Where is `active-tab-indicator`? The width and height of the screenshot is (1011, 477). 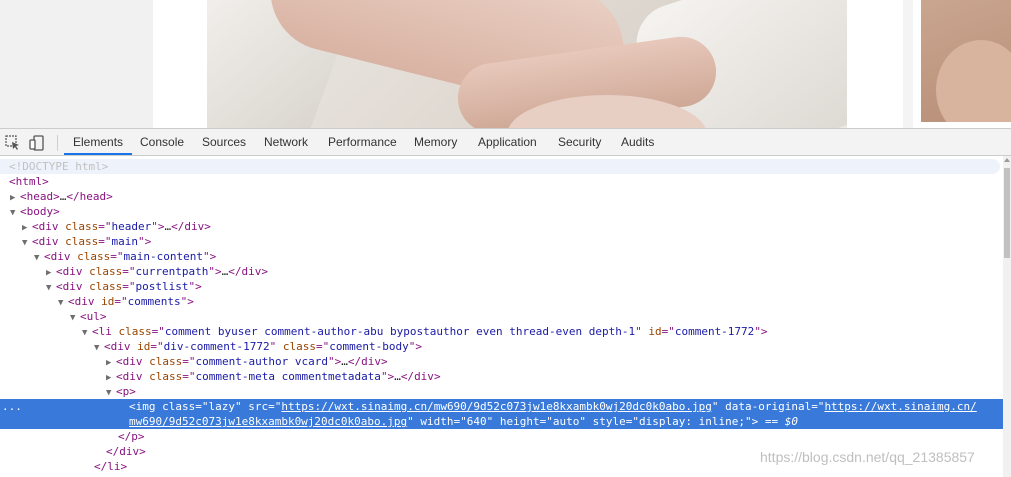
active-tab-indicator is located at coordinates (98, 154).